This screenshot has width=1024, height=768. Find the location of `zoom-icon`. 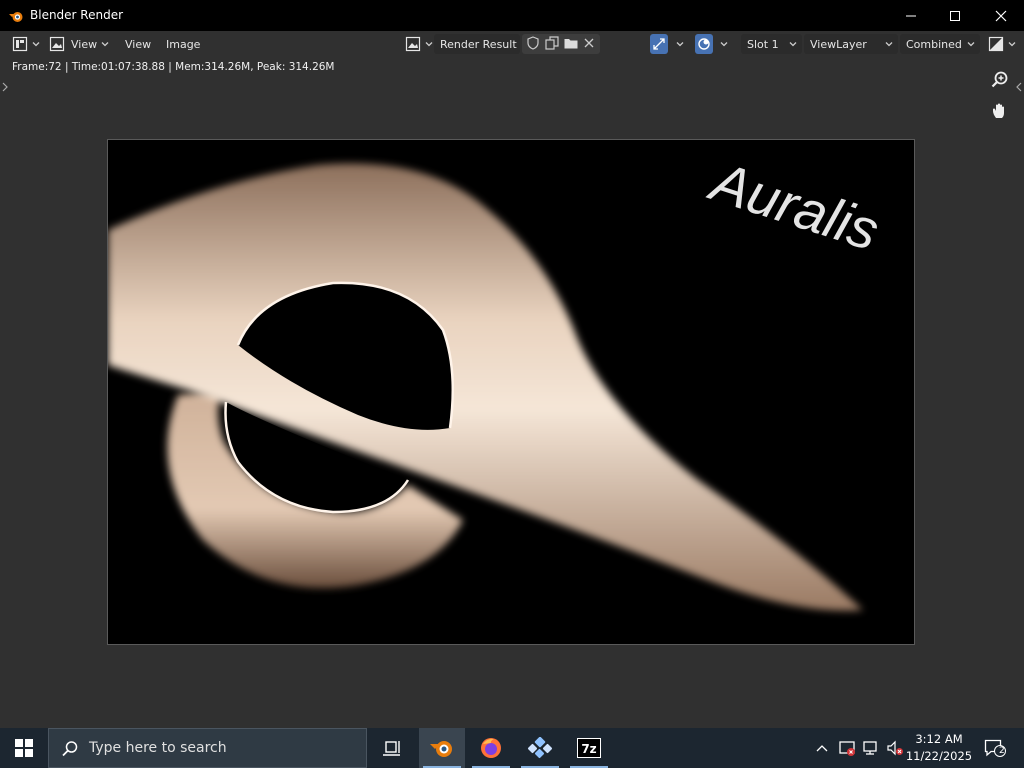

zoom-icon is located at coordinates (999, 79).